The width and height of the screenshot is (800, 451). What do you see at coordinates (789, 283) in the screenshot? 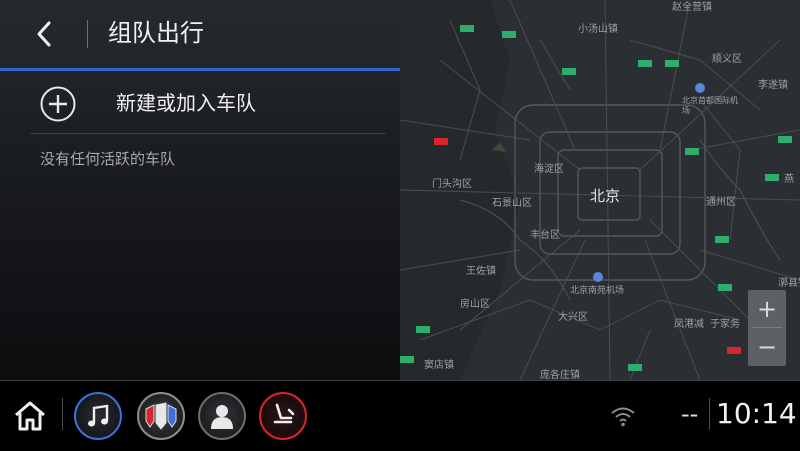
I see `map-label: 漷县镇` at bounding box center [789, 283].